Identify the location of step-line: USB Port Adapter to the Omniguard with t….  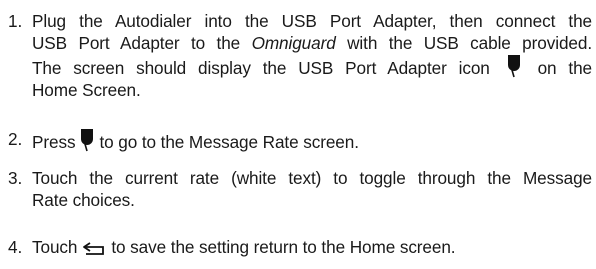
(312, 43).